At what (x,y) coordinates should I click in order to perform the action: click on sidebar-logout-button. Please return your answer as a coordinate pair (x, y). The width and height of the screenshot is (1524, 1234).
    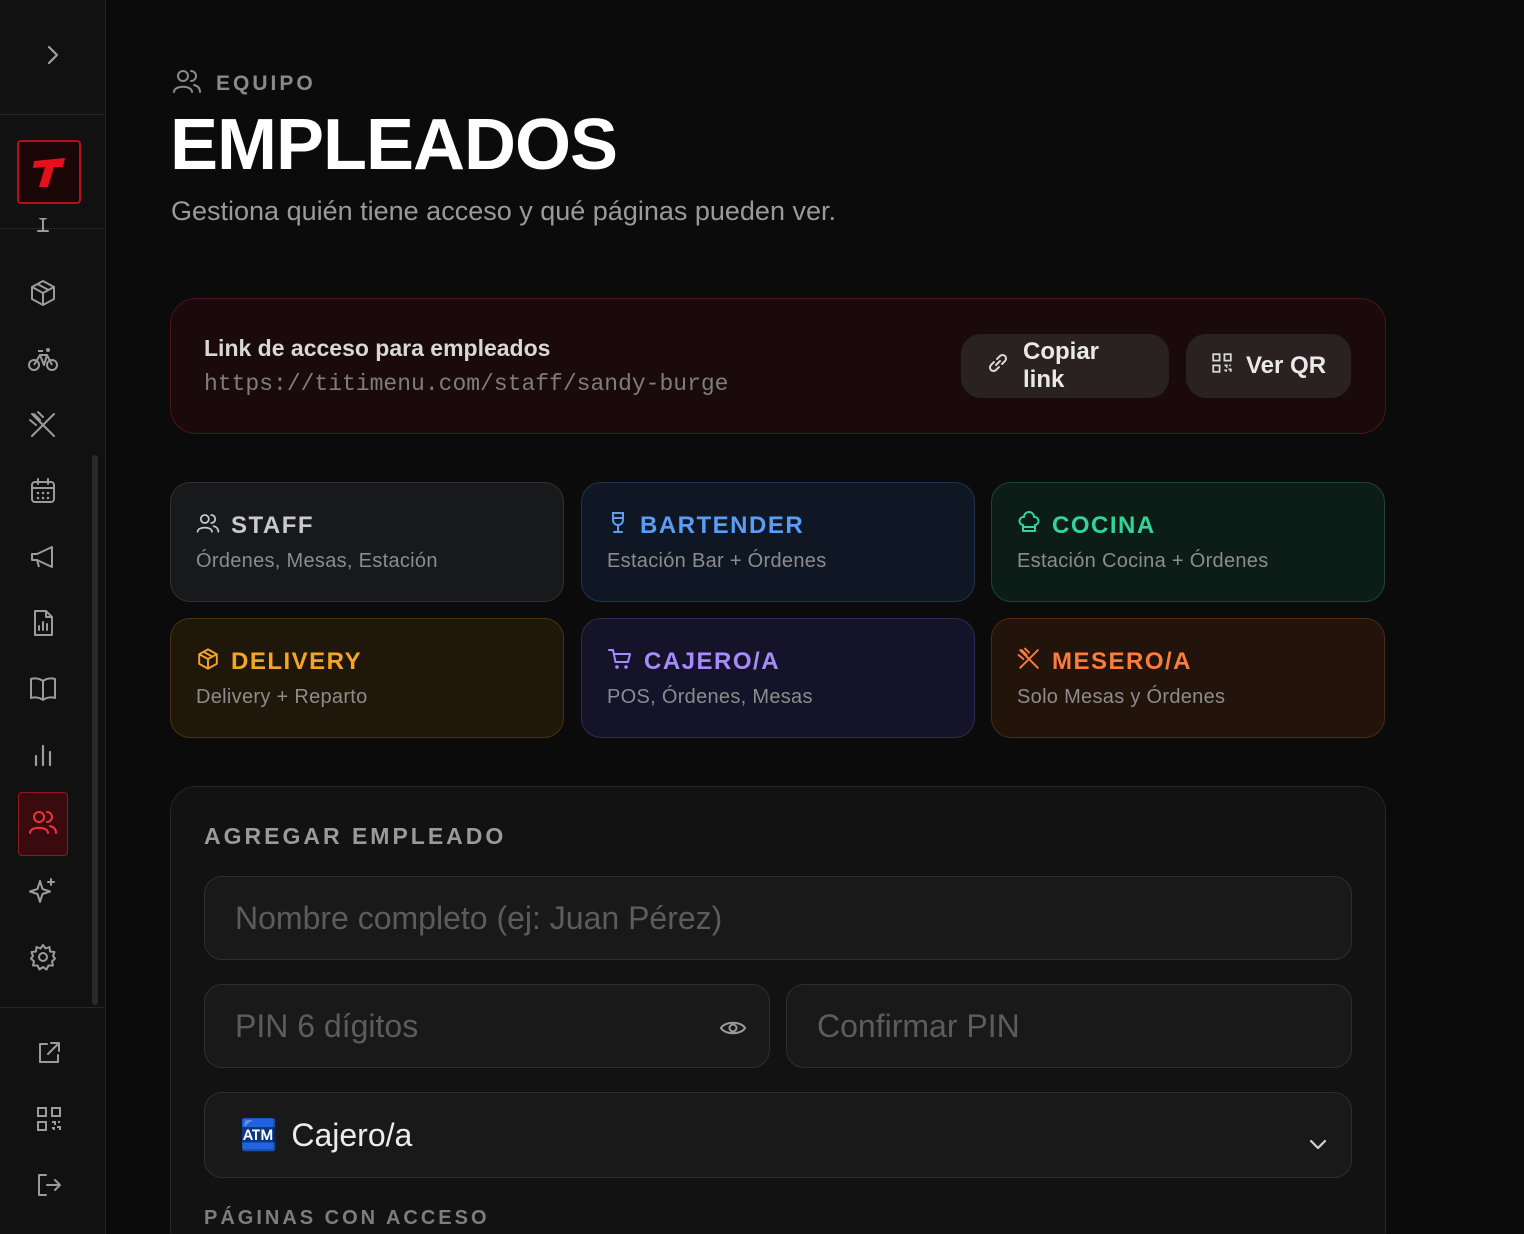
    Looking at the image, I should click on (49, 1187).